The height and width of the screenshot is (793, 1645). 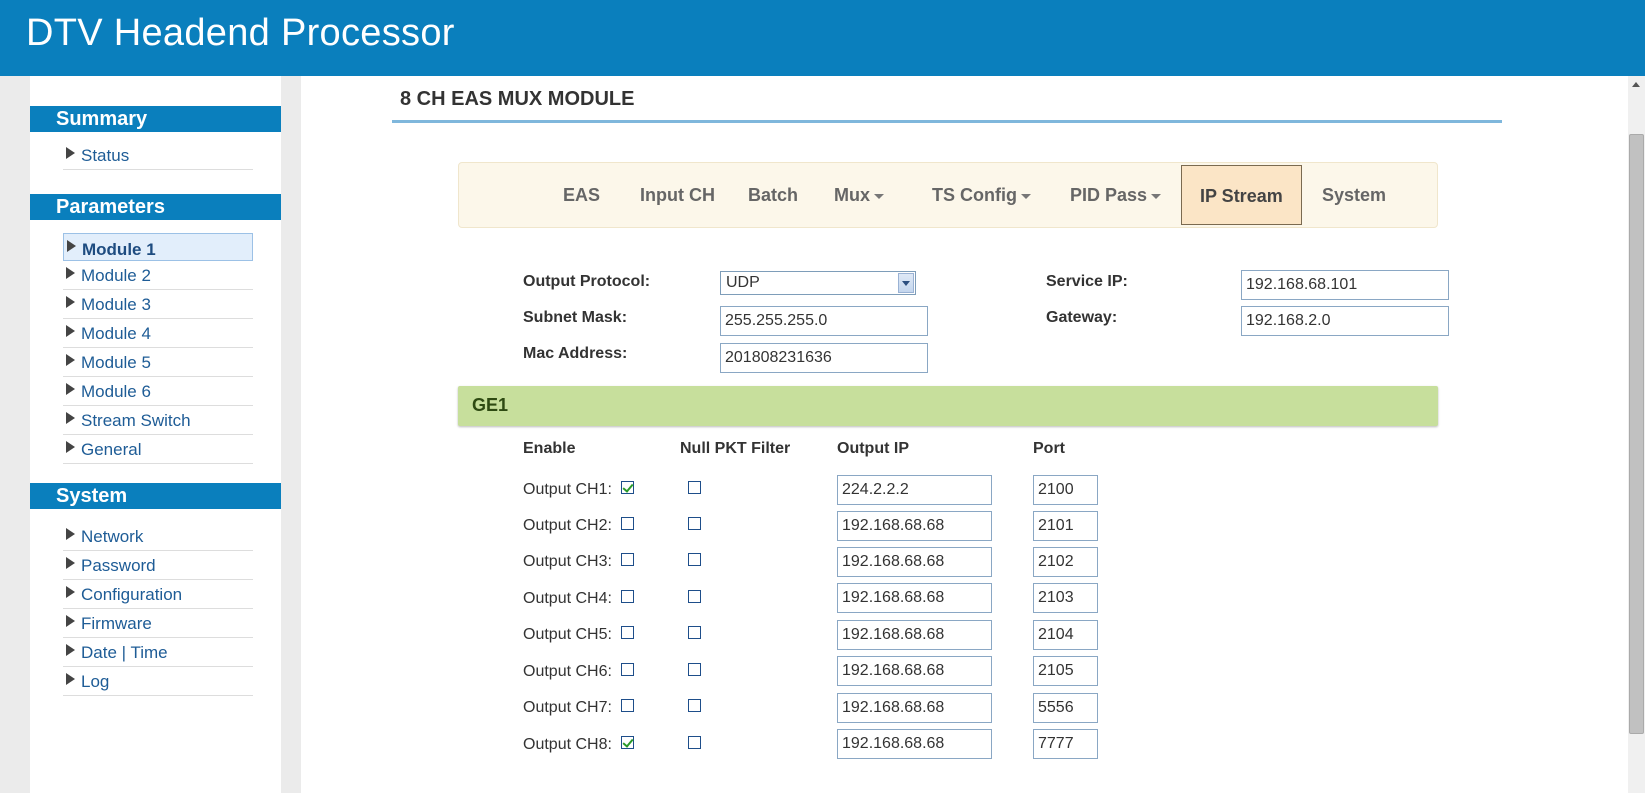 What do you see at coordinates (1065, 708) in the screenshot?
I see `output-ch7-port-input` at bounding box center [1065, 708].